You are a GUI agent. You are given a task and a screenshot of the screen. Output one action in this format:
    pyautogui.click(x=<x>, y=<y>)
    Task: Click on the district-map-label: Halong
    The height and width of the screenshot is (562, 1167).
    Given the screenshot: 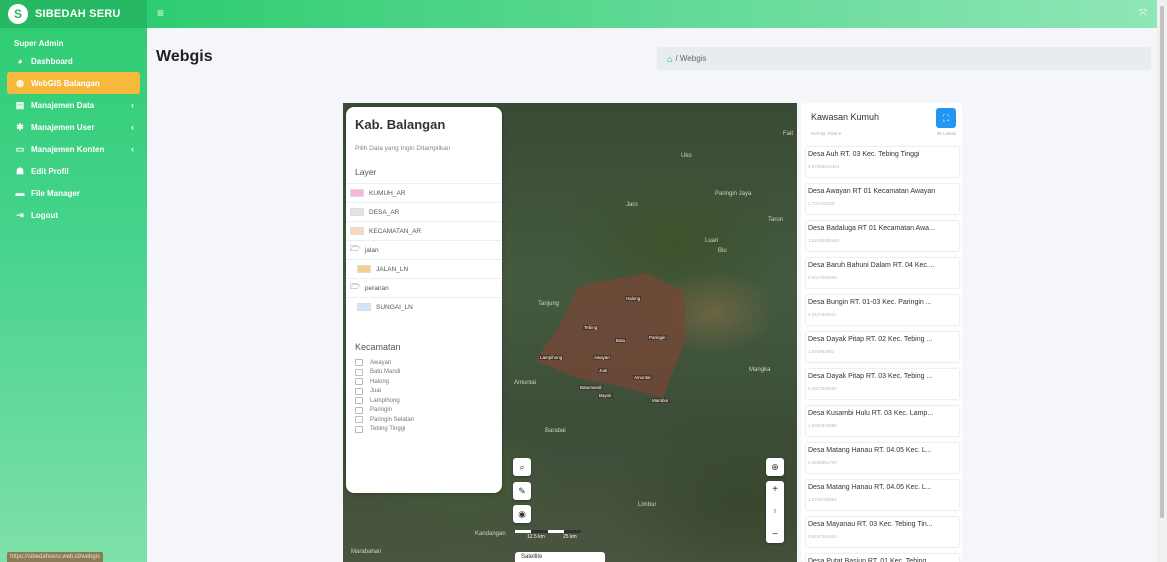 What is the action you would take?
    pyautogui.click(x=633, y=298)
    